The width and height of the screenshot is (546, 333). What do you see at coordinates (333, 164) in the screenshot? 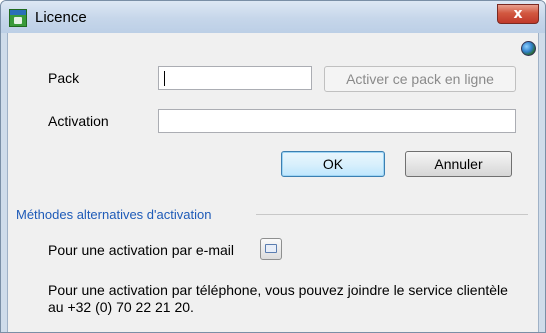
I see `ok-button: OK` at bounding box center [333, 164].